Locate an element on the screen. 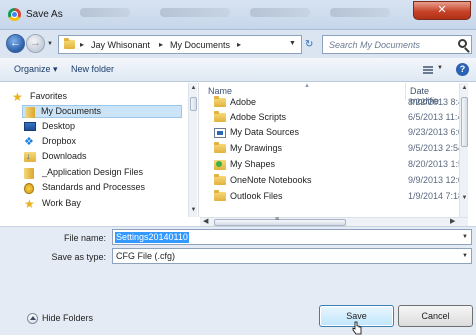  sidebar-item-downloads: Downloads is located at coordinates (103, 157).